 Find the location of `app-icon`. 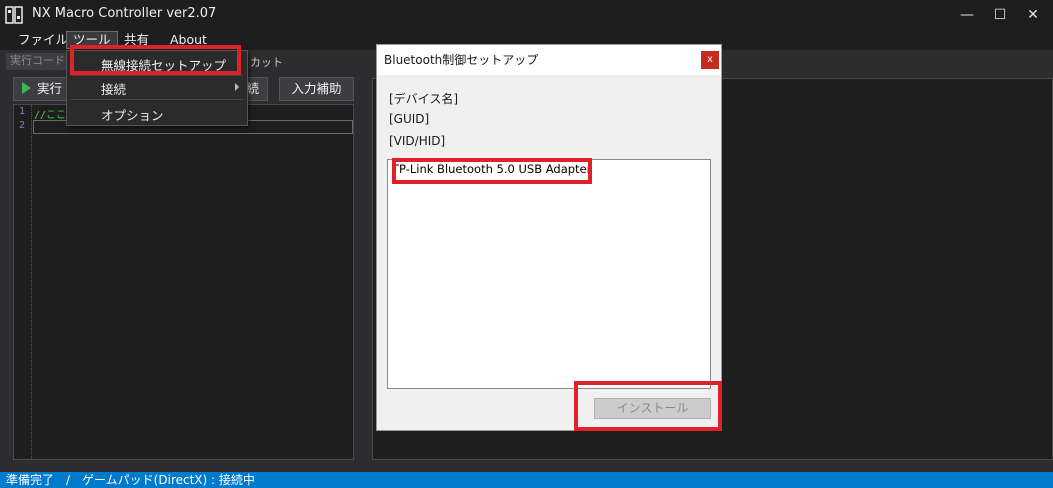

app-icon is located at coordinates (14, 15).